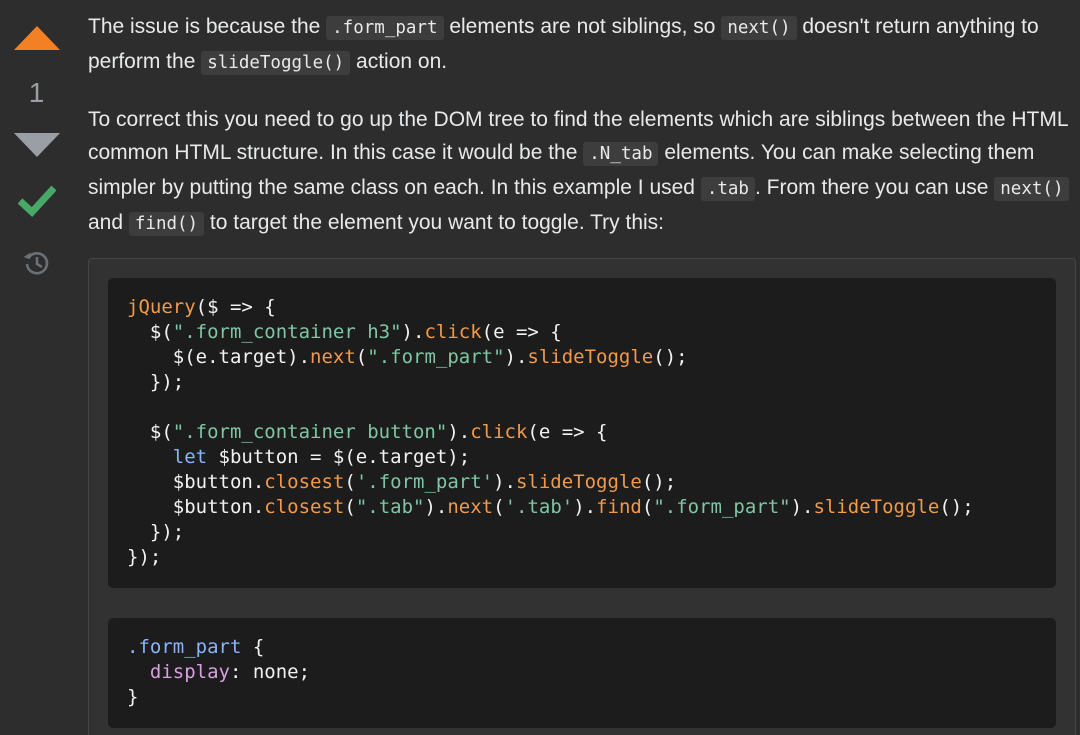 The width and height of the screenshot is (1080, 735). I want to click on css-code: .form_part { display: none; }, so click(219, 672).